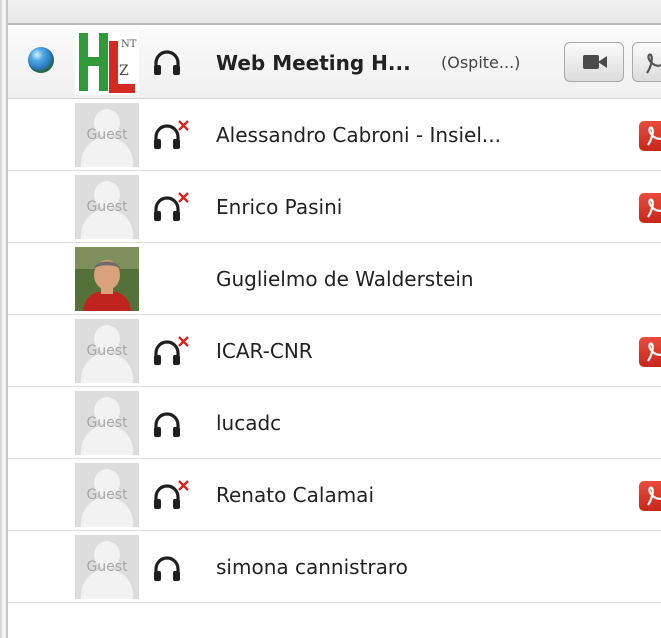 This screenshot has height=638, width=661. Describe the element at coordinates (279, 207) in the screenshot. I see `participant-name: Enrico Pasini` at that location.